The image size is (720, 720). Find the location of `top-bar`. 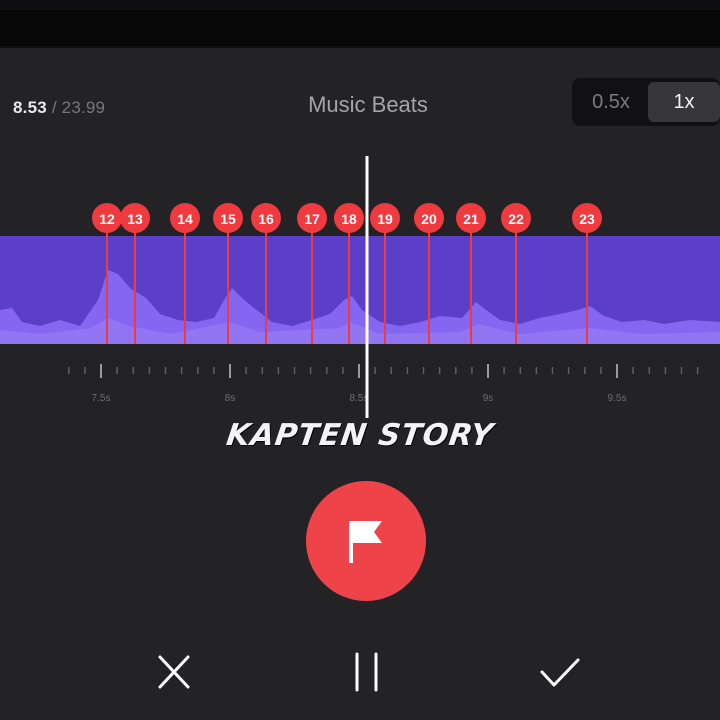

top-bar is located at coordinates (360, 28).